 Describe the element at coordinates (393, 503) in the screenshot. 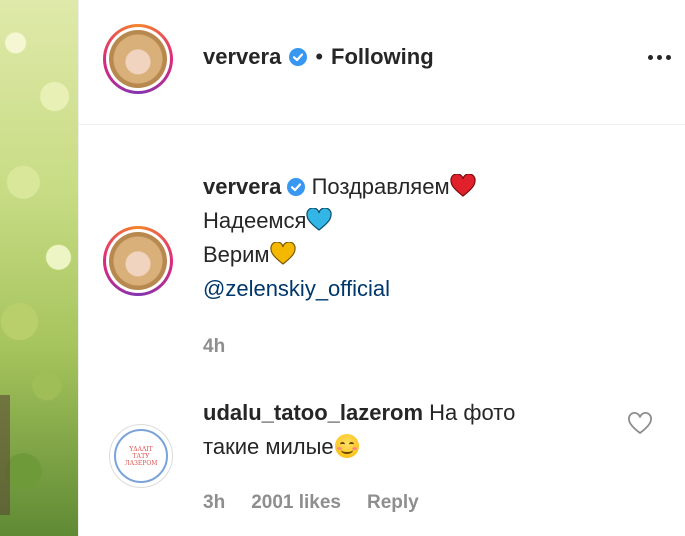

I see `reply-button: Reply` at that location.